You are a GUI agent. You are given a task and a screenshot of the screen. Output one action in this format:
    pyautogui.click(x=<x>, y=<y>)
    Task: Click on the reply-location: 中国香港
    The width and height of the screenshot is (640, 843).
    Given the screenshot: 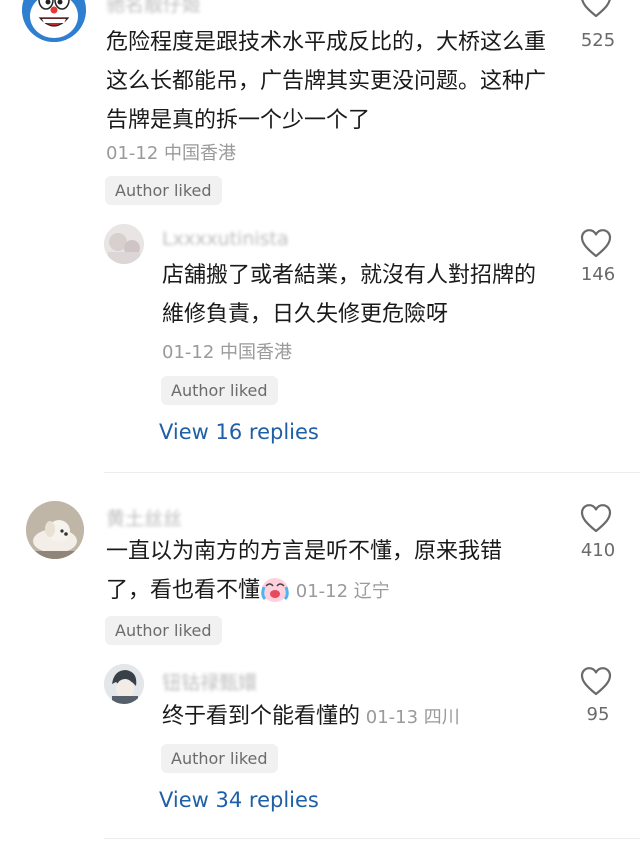 What is the action you would take?
    pyautogui.click(x=256, y=352)
    